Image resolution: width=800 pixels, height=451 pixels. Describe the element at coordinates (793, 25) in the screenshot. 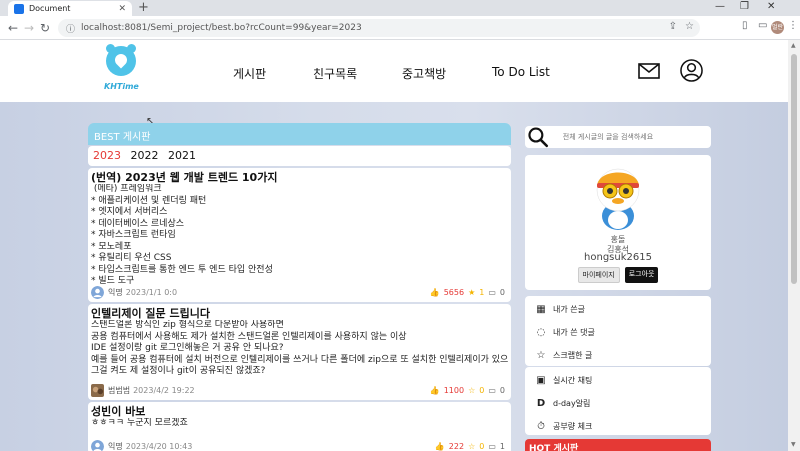

I see `browser-menu-icon: ⋮` at that location.